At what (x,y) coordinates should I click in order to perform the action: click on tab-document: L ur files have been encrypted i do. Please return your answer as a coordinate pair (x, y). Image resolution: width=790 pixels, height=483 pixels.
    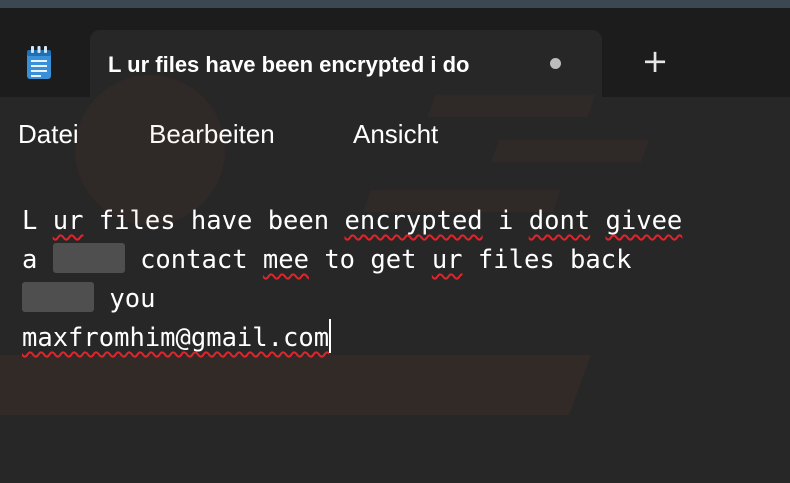
    Looking at the image, I should click on (346, 63).